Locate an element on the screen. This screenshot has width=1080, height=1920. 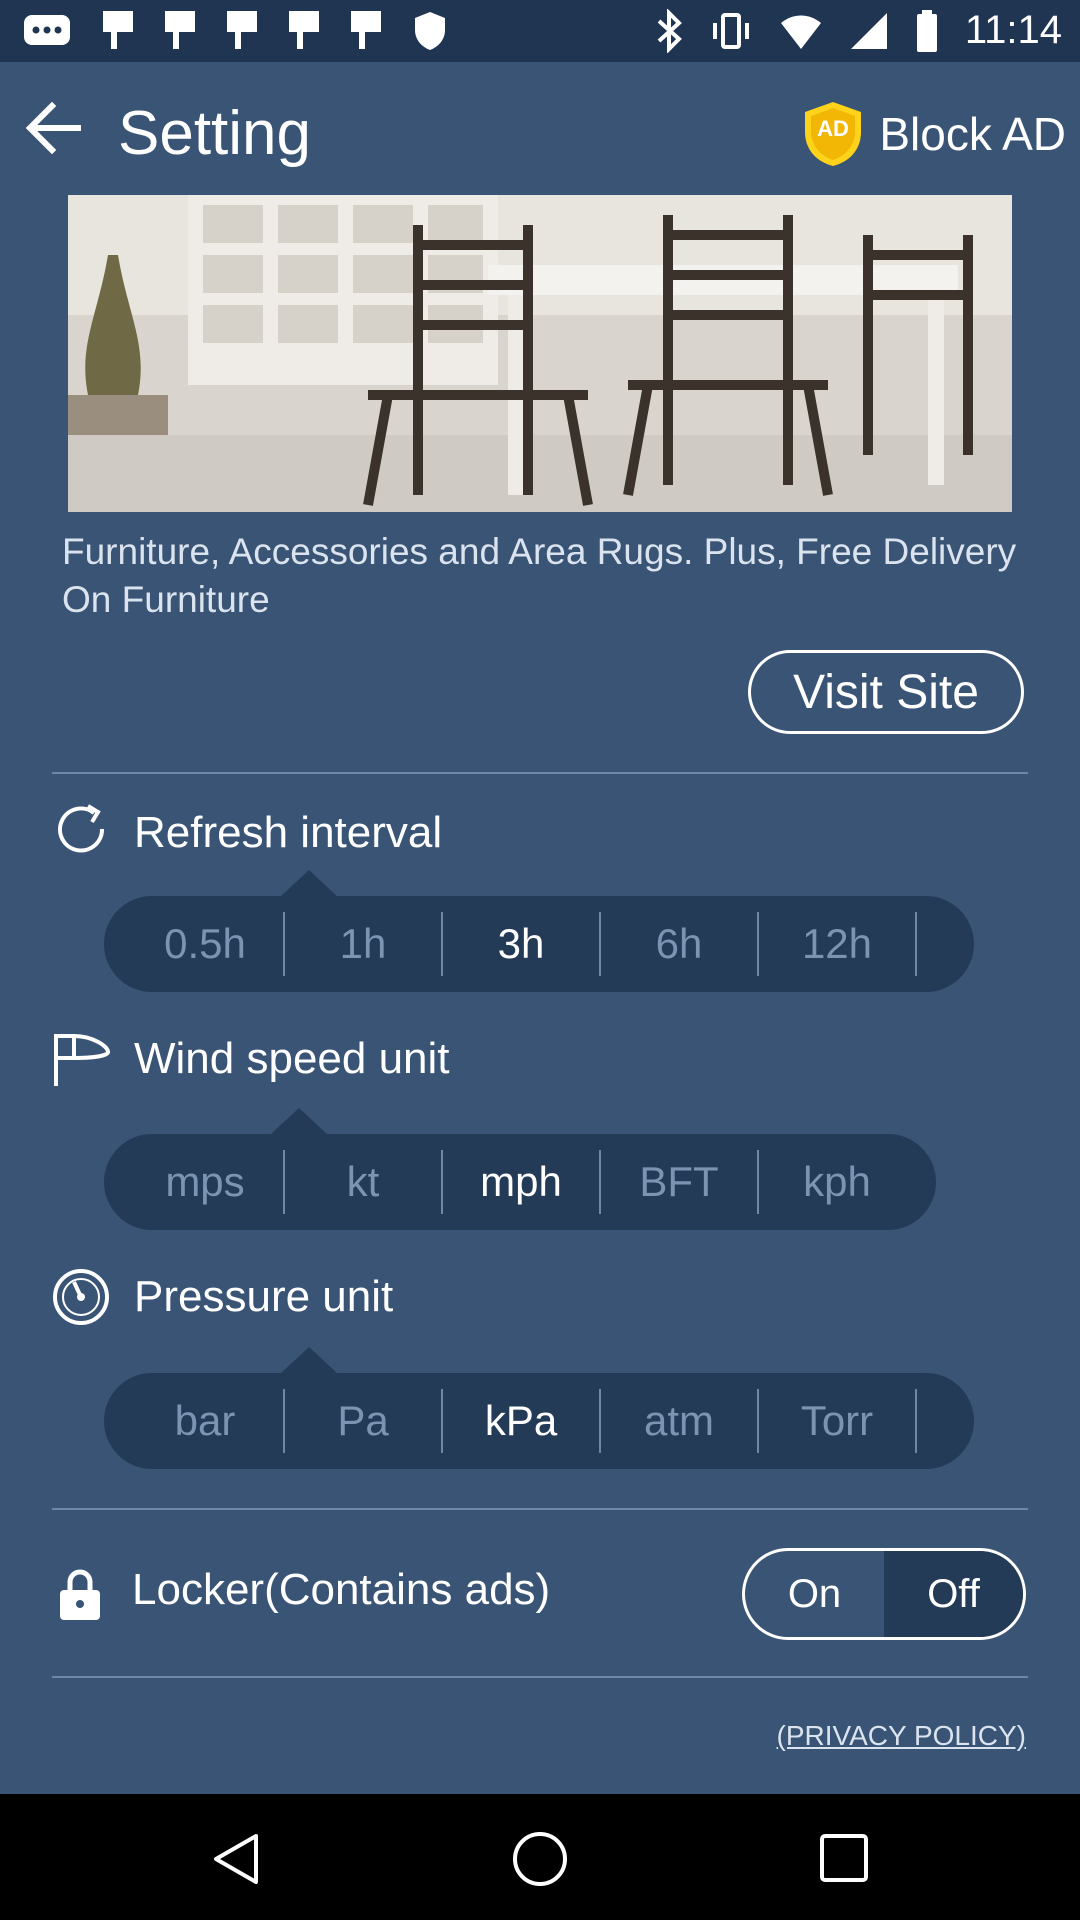
navigation-bar is located at coordinates (540, 1857).